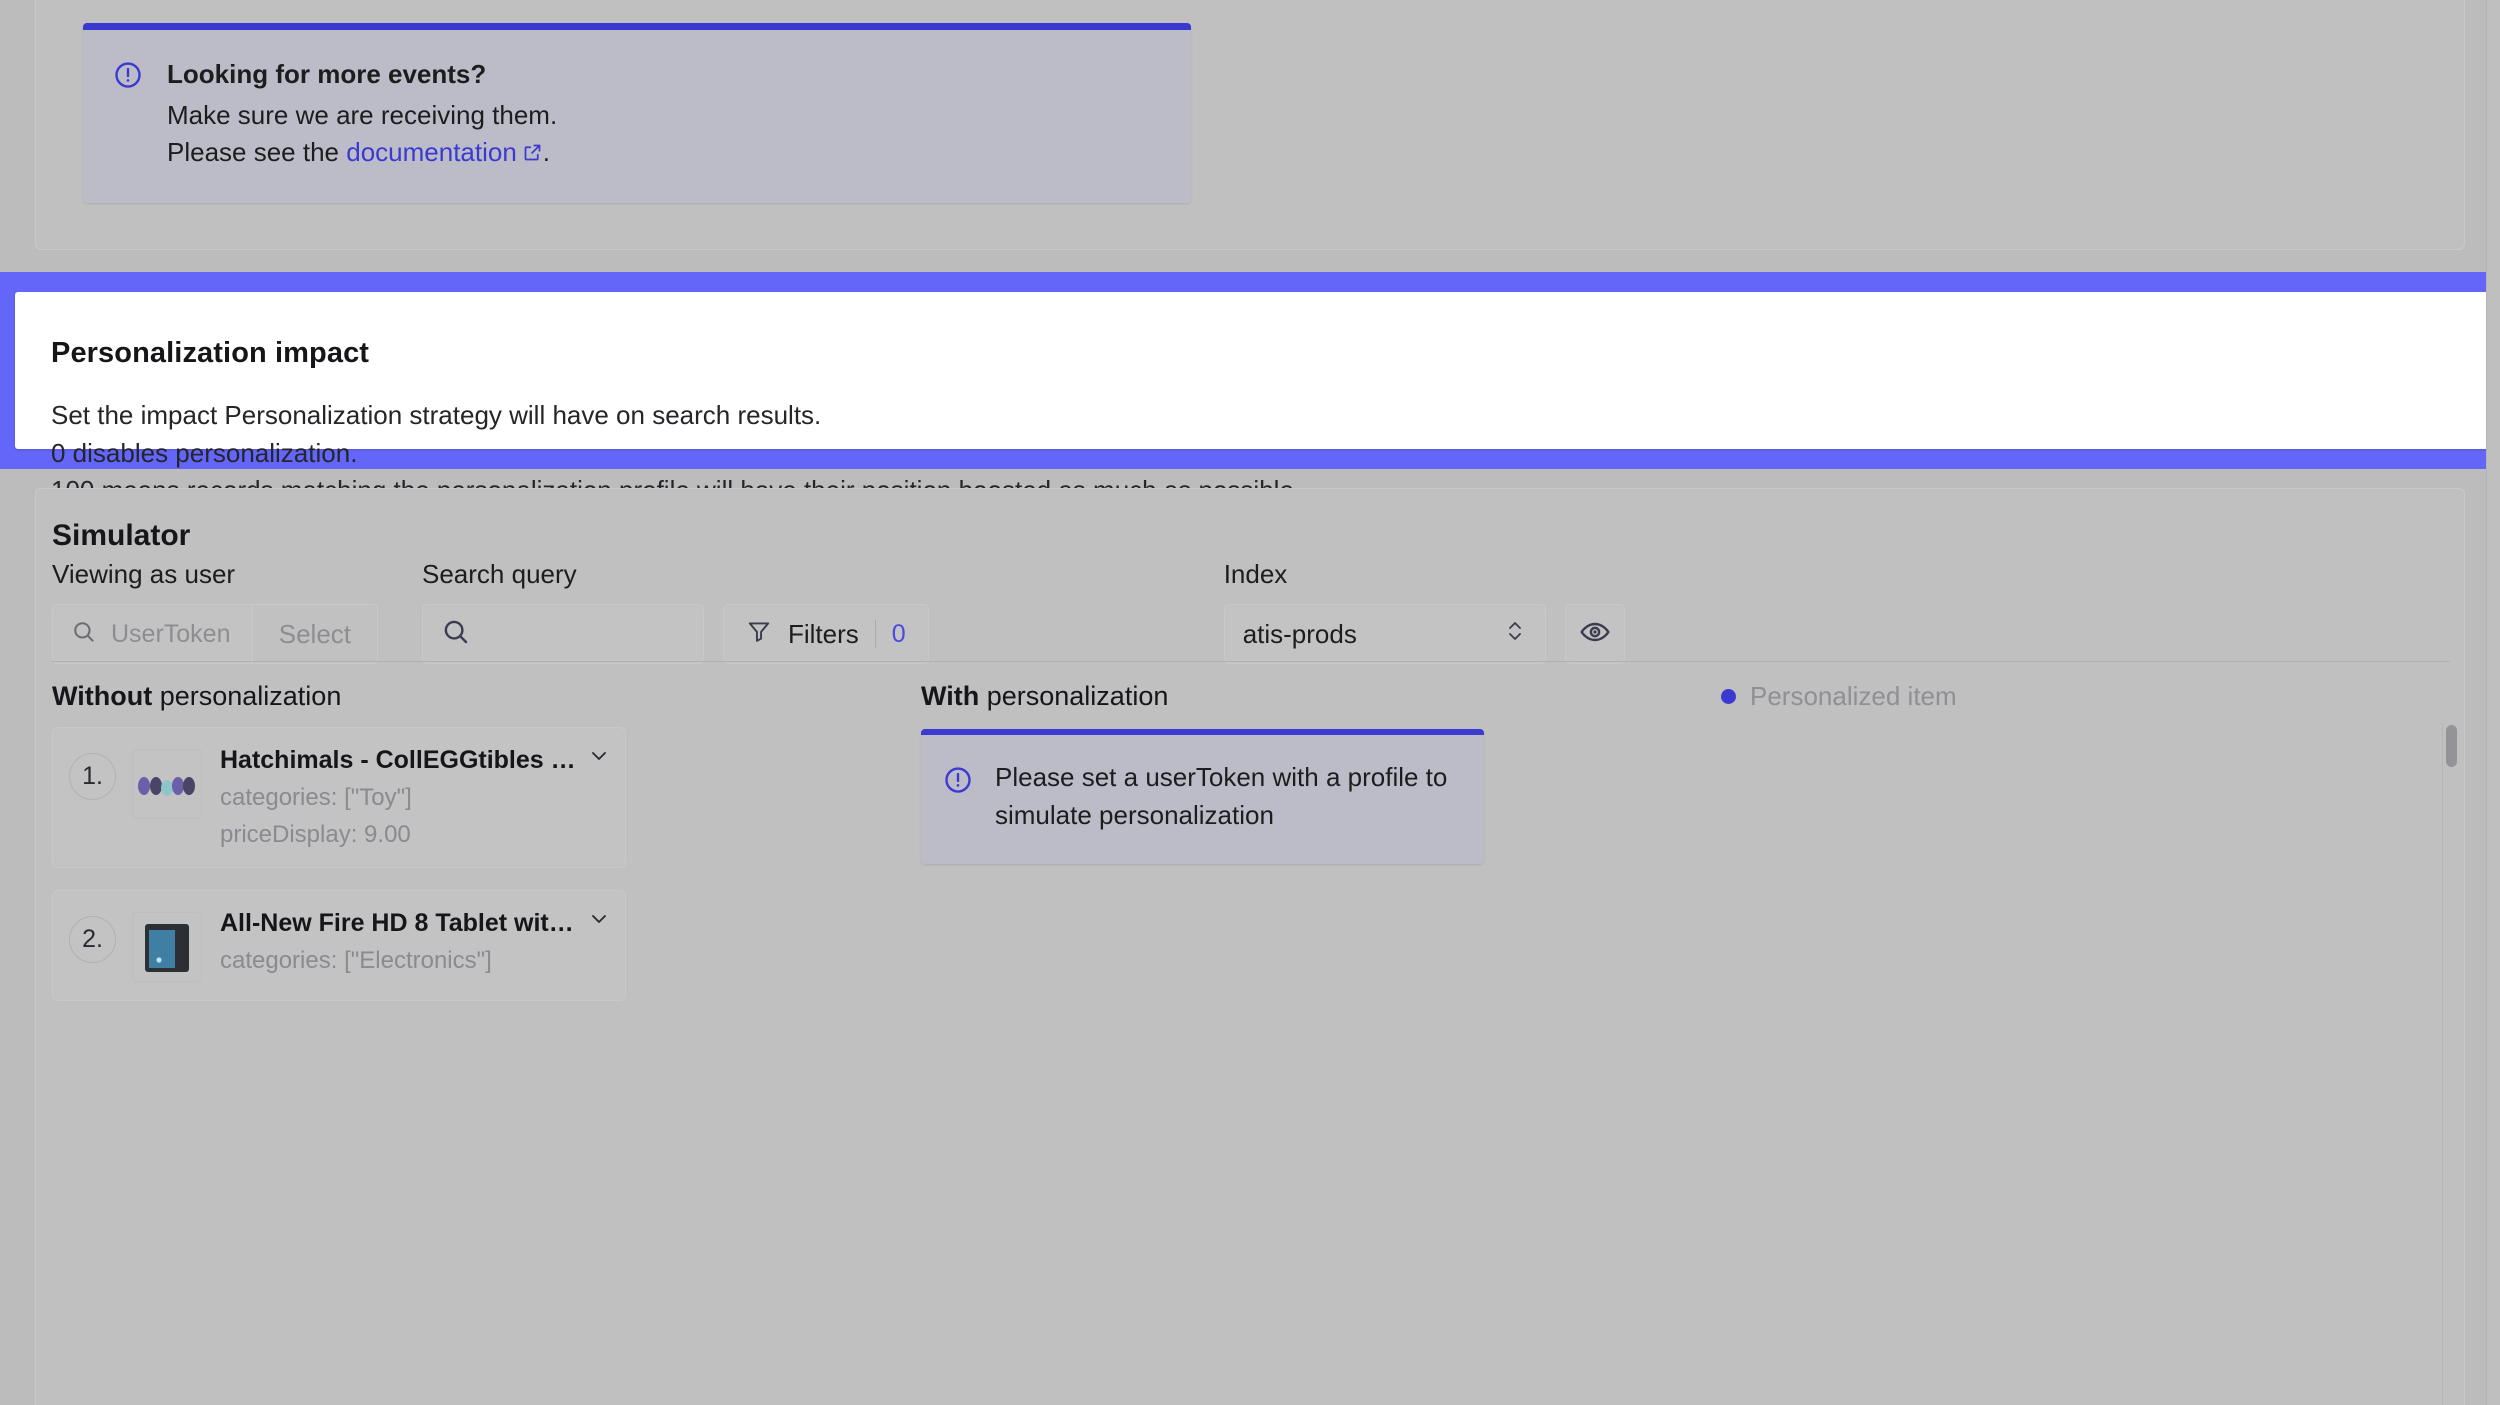 Image resolution: width=2500 pixels, height=1405 pixels. Describe the element at coordinates (167, 947) in the screenshot. I see `tablet-thumbnail` at that location.